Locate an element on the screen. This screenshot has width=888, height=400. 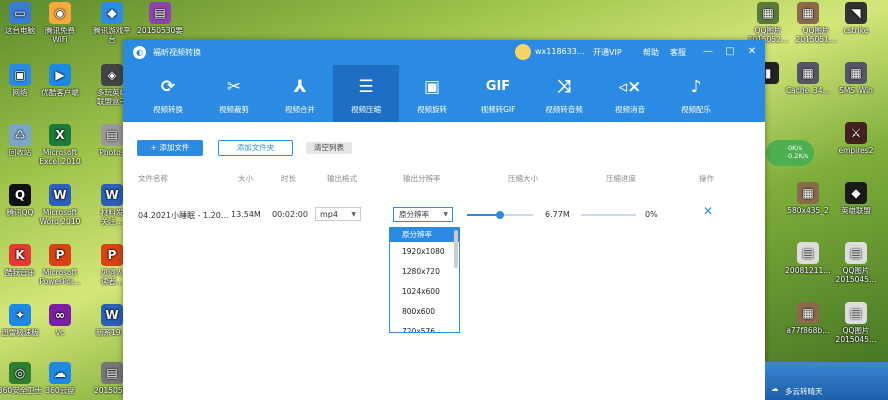
tool-label: 视频配乐 is located at coordinates (696, 109).